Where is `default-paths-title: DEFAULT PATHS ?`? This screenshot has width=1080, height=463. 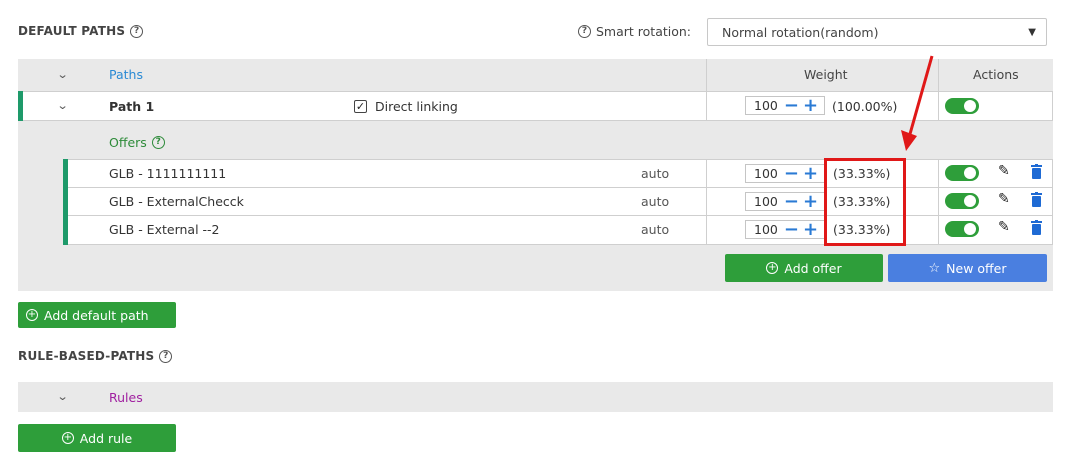
default-paths-title: DEFAULT PATHS ? is located at coordinates (81, 31).